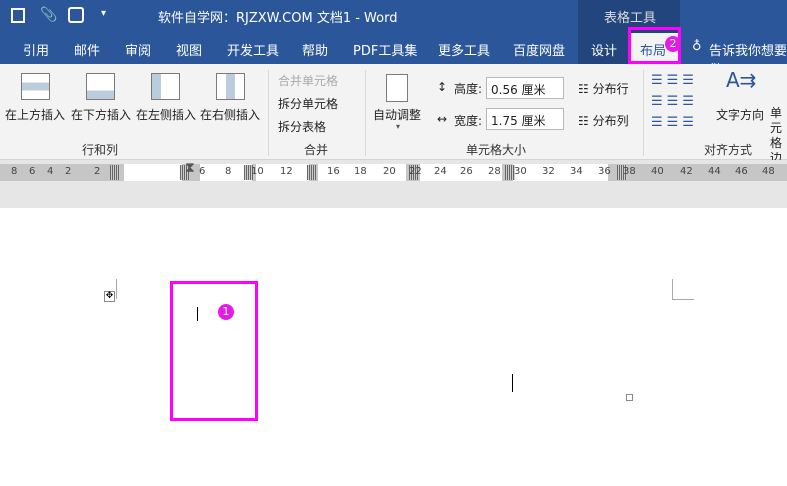 The image size is (787, 486). Describe the element at coordinates (397, 88) in the screenshot. I see `autofit-icon` at that location.